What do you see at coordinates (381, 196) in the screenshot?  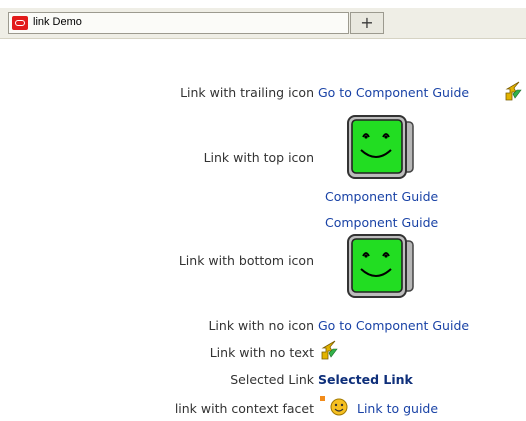 I see `link-component-guide-top: Component Guide` at bounding box center [381, 196].